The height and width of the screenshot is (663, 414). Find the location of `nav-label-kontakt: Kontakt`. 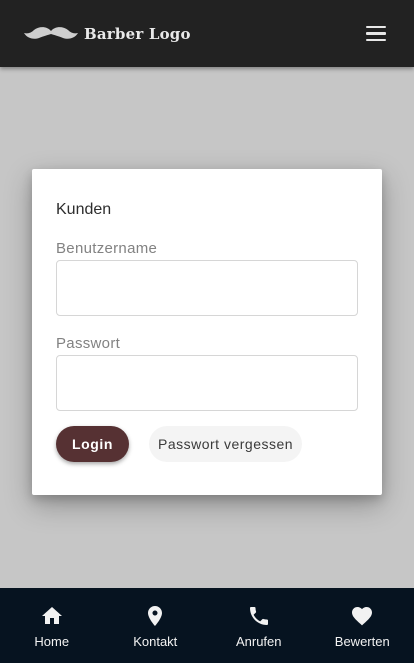

nav-label-kontakt: Kontakt is located at coordinates (155, 641).